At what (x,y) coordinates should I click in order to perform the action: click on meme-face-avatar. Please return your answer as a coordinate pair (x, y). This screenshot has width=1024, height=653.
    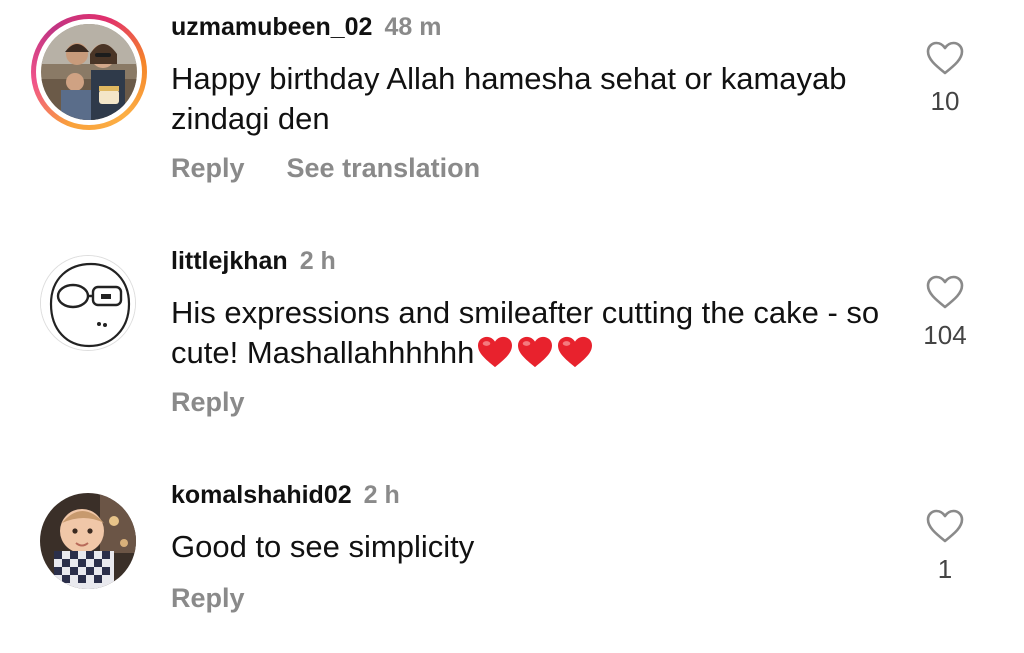
    Looking at the image, I should click on (88, 303).